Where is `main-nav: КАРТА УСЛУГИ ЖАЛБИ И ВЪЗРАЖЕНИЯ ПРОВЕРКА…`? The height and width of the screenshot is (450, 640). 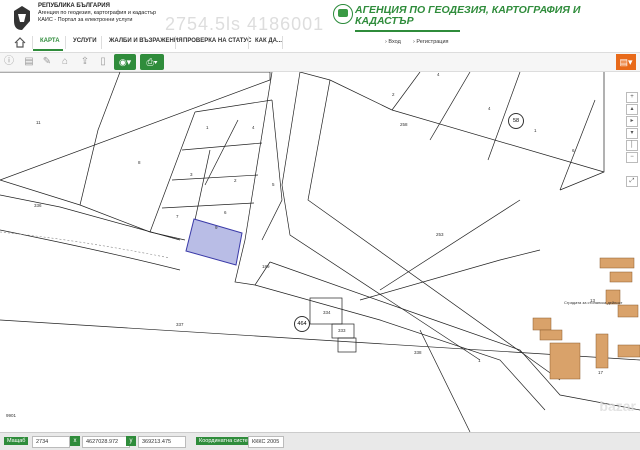 main-nav: КАРТА УСЛУГИ ЖАЛБИ И ВЪЗРАЖЕНИЯ ПРОВЕРКА… is located at coordinates (320, 43).